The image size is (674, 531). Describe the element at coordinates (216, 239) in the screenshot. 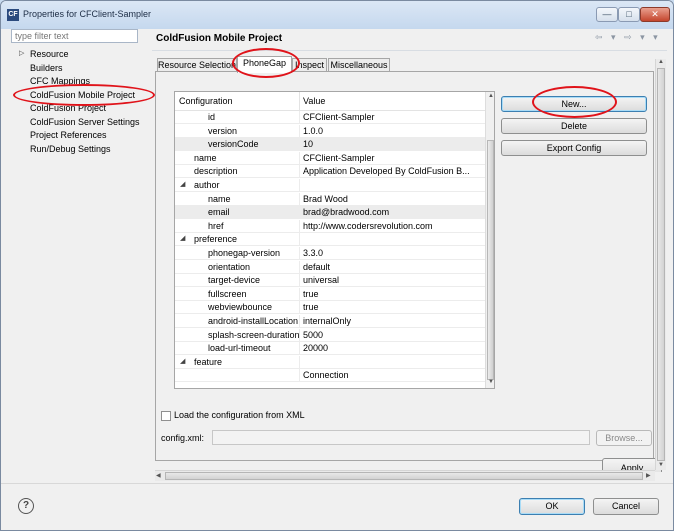

I see `row-key: preference` at that location.